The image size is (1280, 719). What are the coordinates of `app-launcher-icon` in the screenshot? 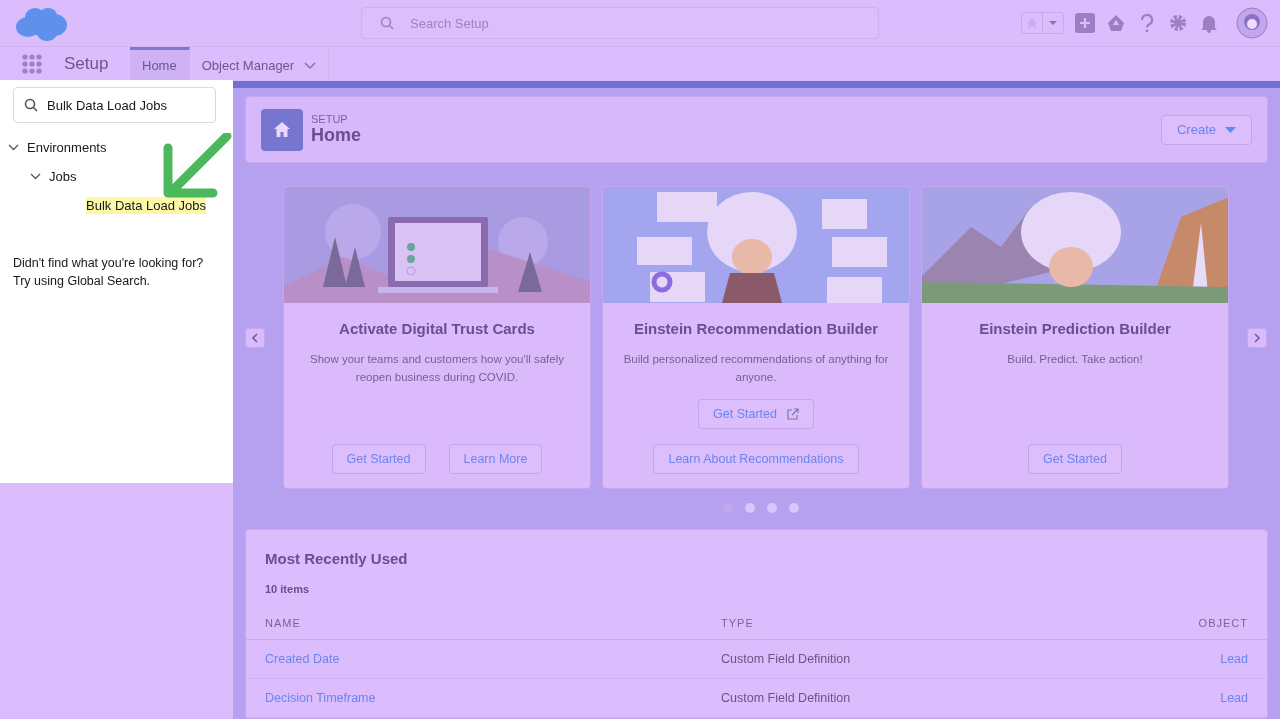 It's located at (32, 64).